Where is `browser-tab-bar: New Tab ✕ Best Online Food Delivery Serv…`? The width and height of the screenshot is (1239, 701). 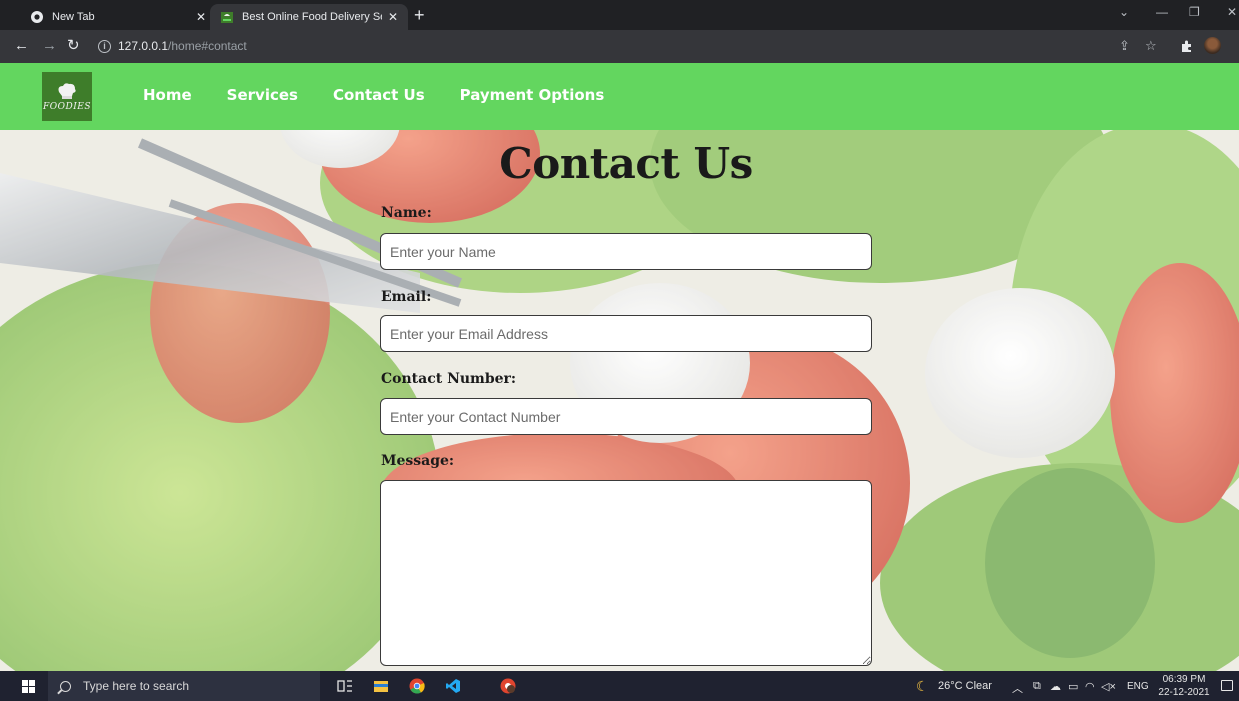
browser-tab-bar: New Tab ✕ Best Online Food Delivery Serv… is located at coordinates (619, 15).